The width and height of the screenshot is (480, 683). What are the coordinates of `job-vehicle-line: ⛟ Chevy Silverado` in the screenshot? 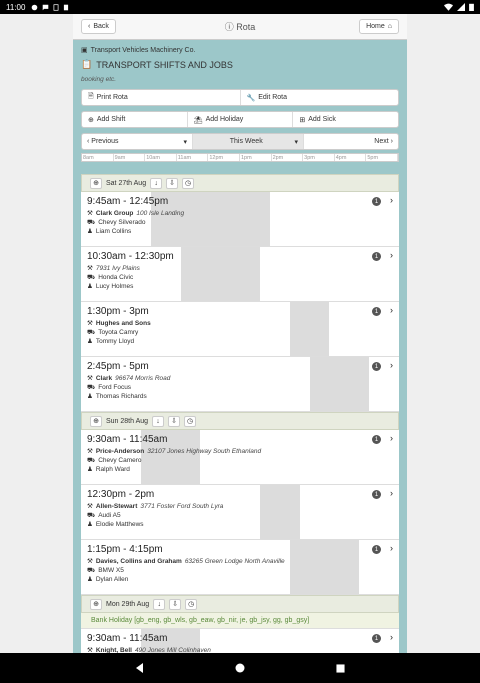 It's located at (240, 222).